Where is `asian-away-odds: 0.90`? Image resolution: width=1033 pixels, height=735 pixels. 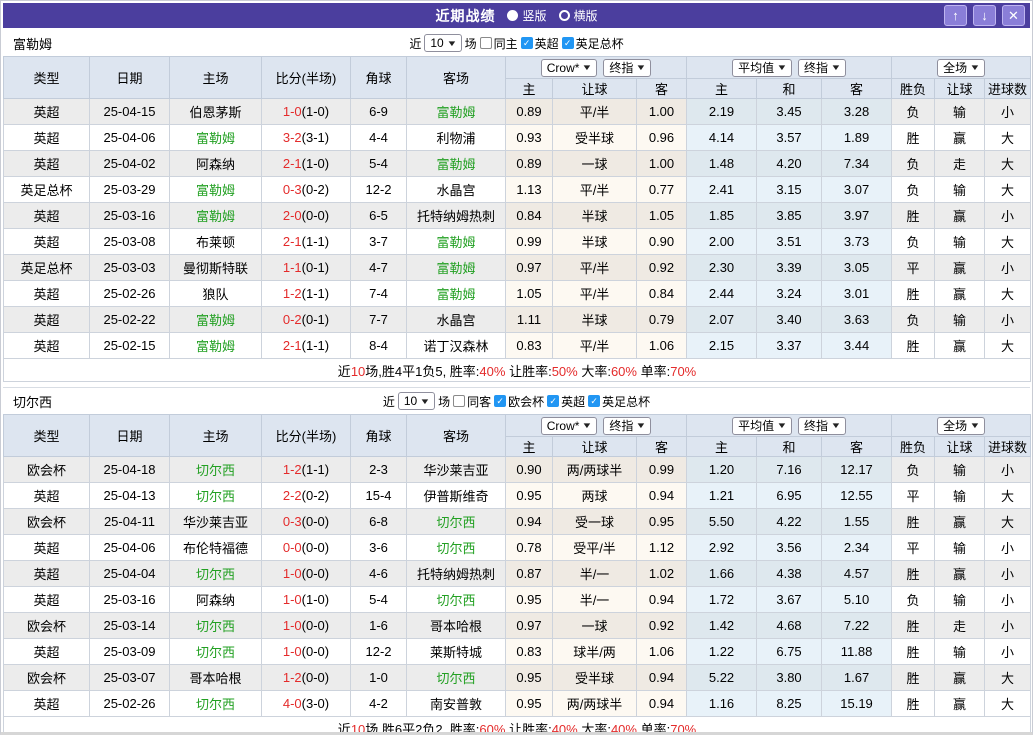
asian-away-odds: 0.90 is located at coordinates (661, 241).